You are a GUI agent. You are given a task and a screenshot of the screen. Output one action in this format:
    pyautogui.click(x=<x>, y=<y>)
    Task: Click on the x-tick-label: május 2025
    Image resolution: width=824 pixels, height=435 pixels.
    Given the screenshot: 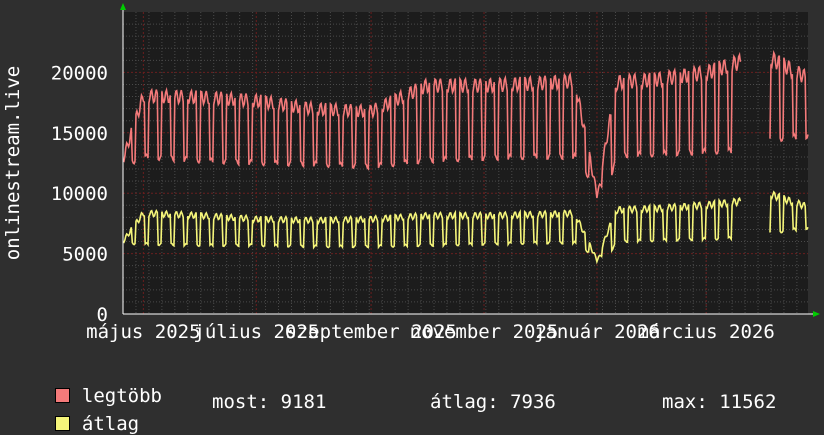 What is the action you would take?
    pyautogui.click(x=143, y=332)
    